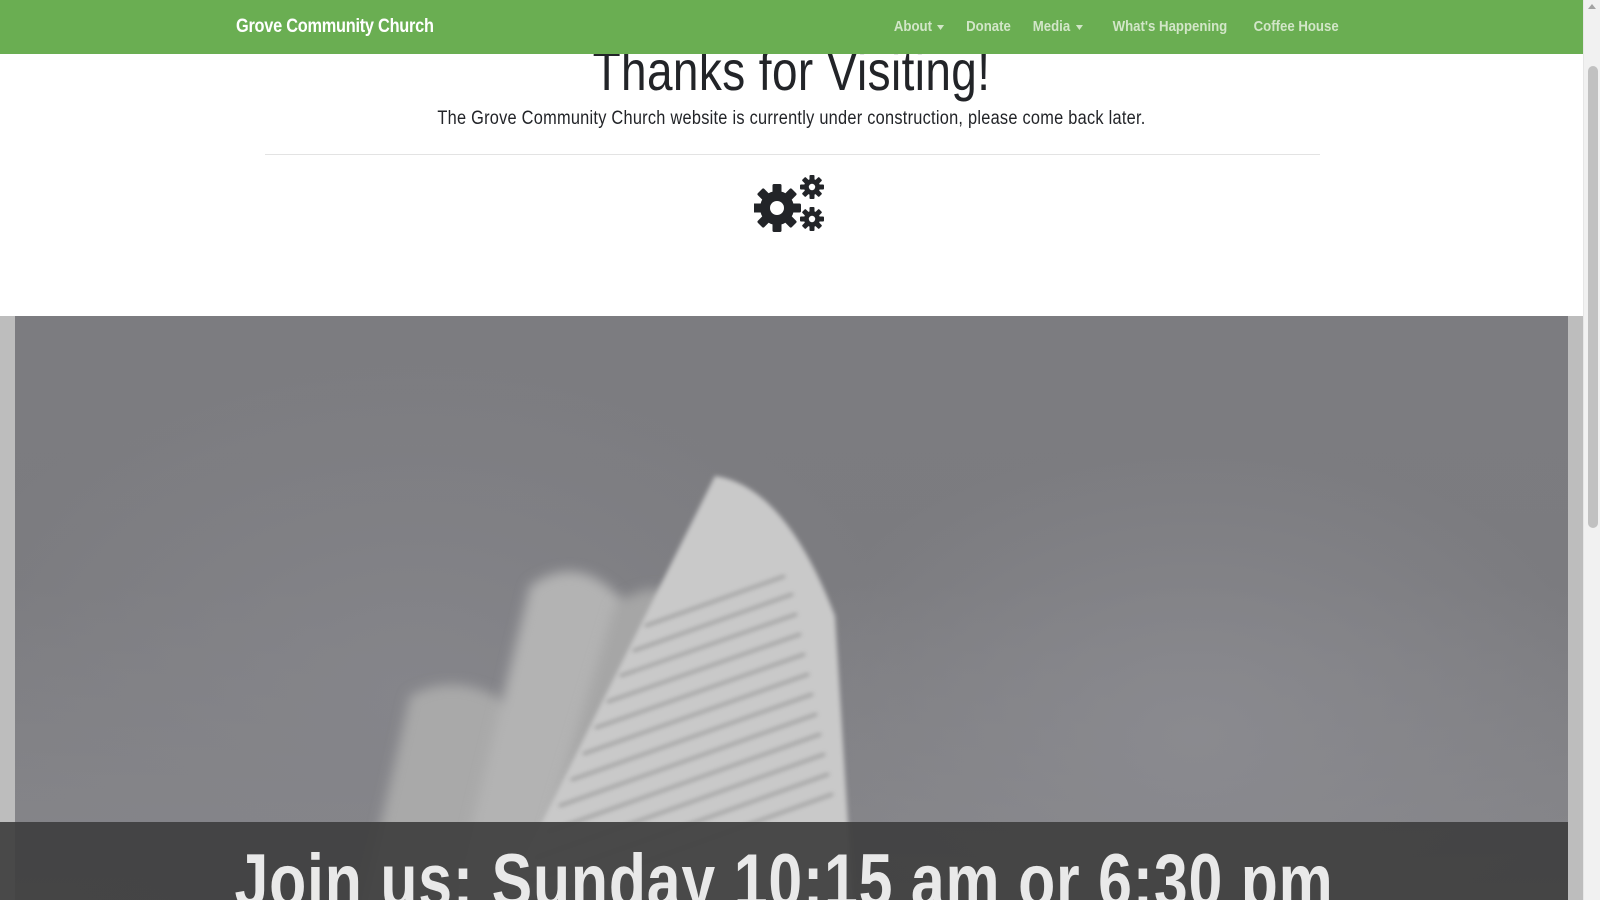  I want to click on scroll-thumb, so click(1593, 297).